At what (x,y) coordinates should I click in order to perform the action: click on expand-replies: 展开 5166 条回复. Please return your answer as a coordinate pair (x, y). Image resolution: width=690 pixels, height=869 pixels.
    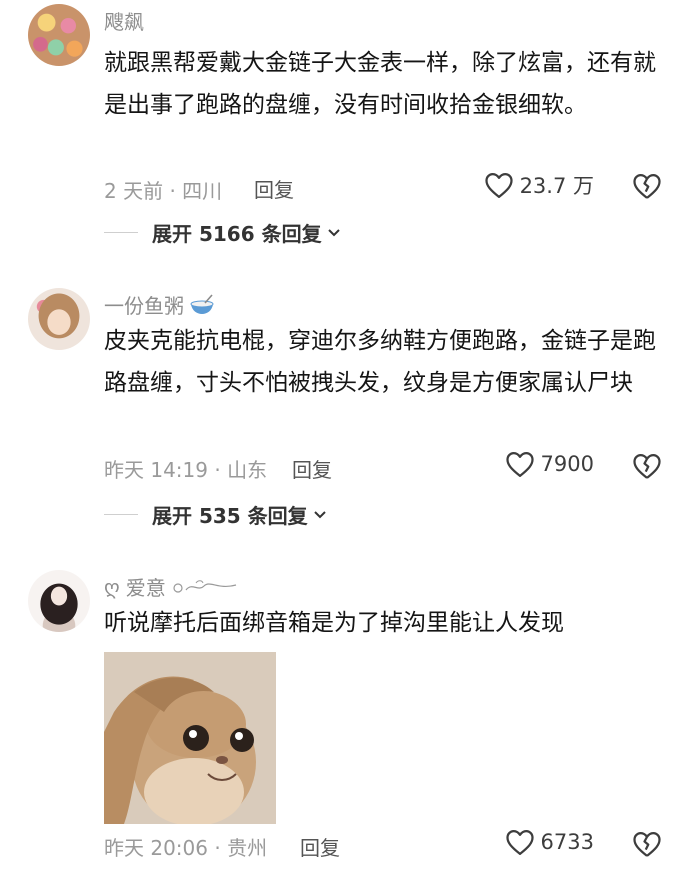
    Looking at the image, I should click on (223, 232).